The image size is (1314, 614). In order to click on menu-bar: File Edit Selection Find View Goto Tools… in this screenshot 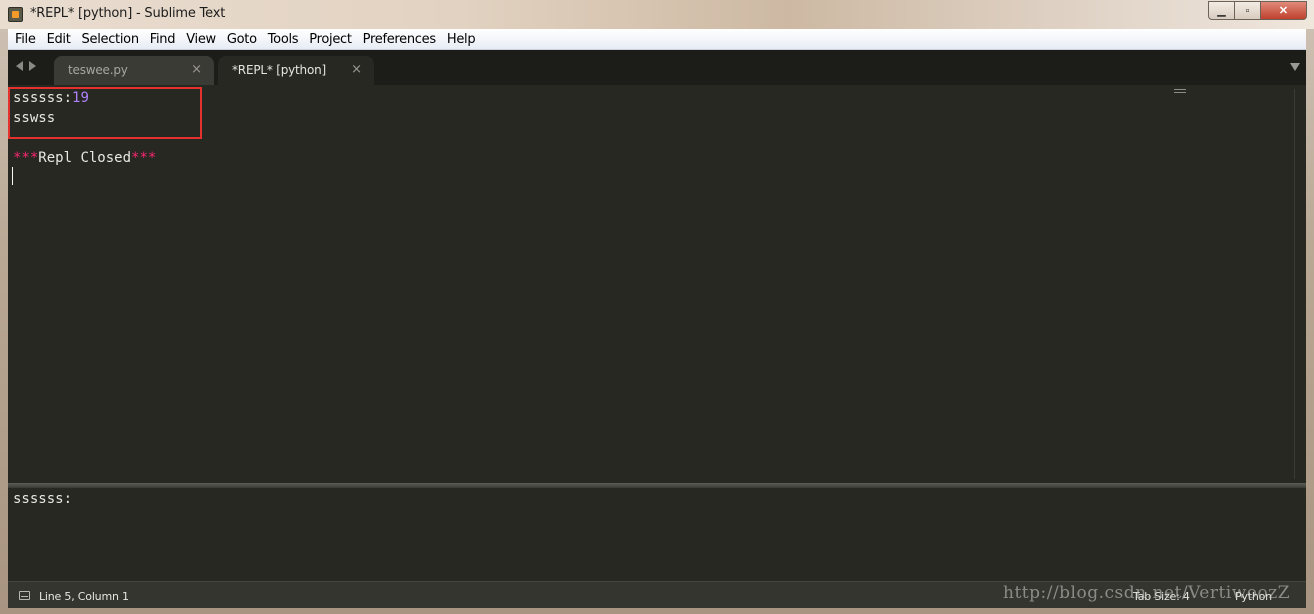, I will do `click(657, 39)`.